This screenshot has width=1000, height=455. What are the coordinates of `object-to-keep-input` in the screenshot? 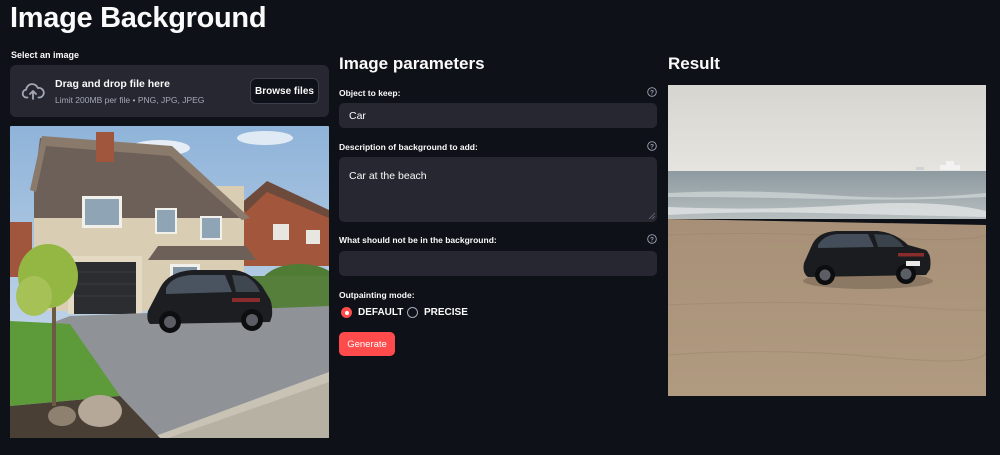 It's located at (498, 115).